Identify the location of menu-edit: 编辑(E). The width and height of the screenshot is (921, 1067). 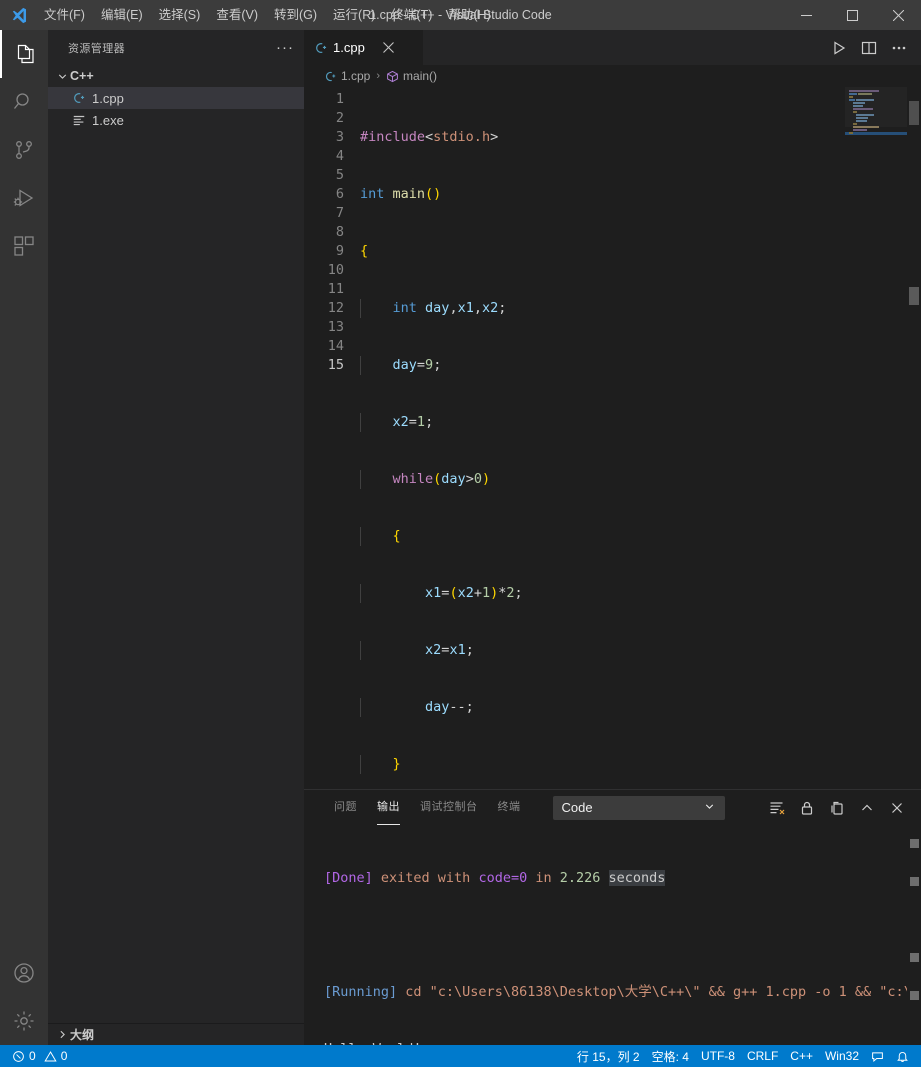
(122, 15).